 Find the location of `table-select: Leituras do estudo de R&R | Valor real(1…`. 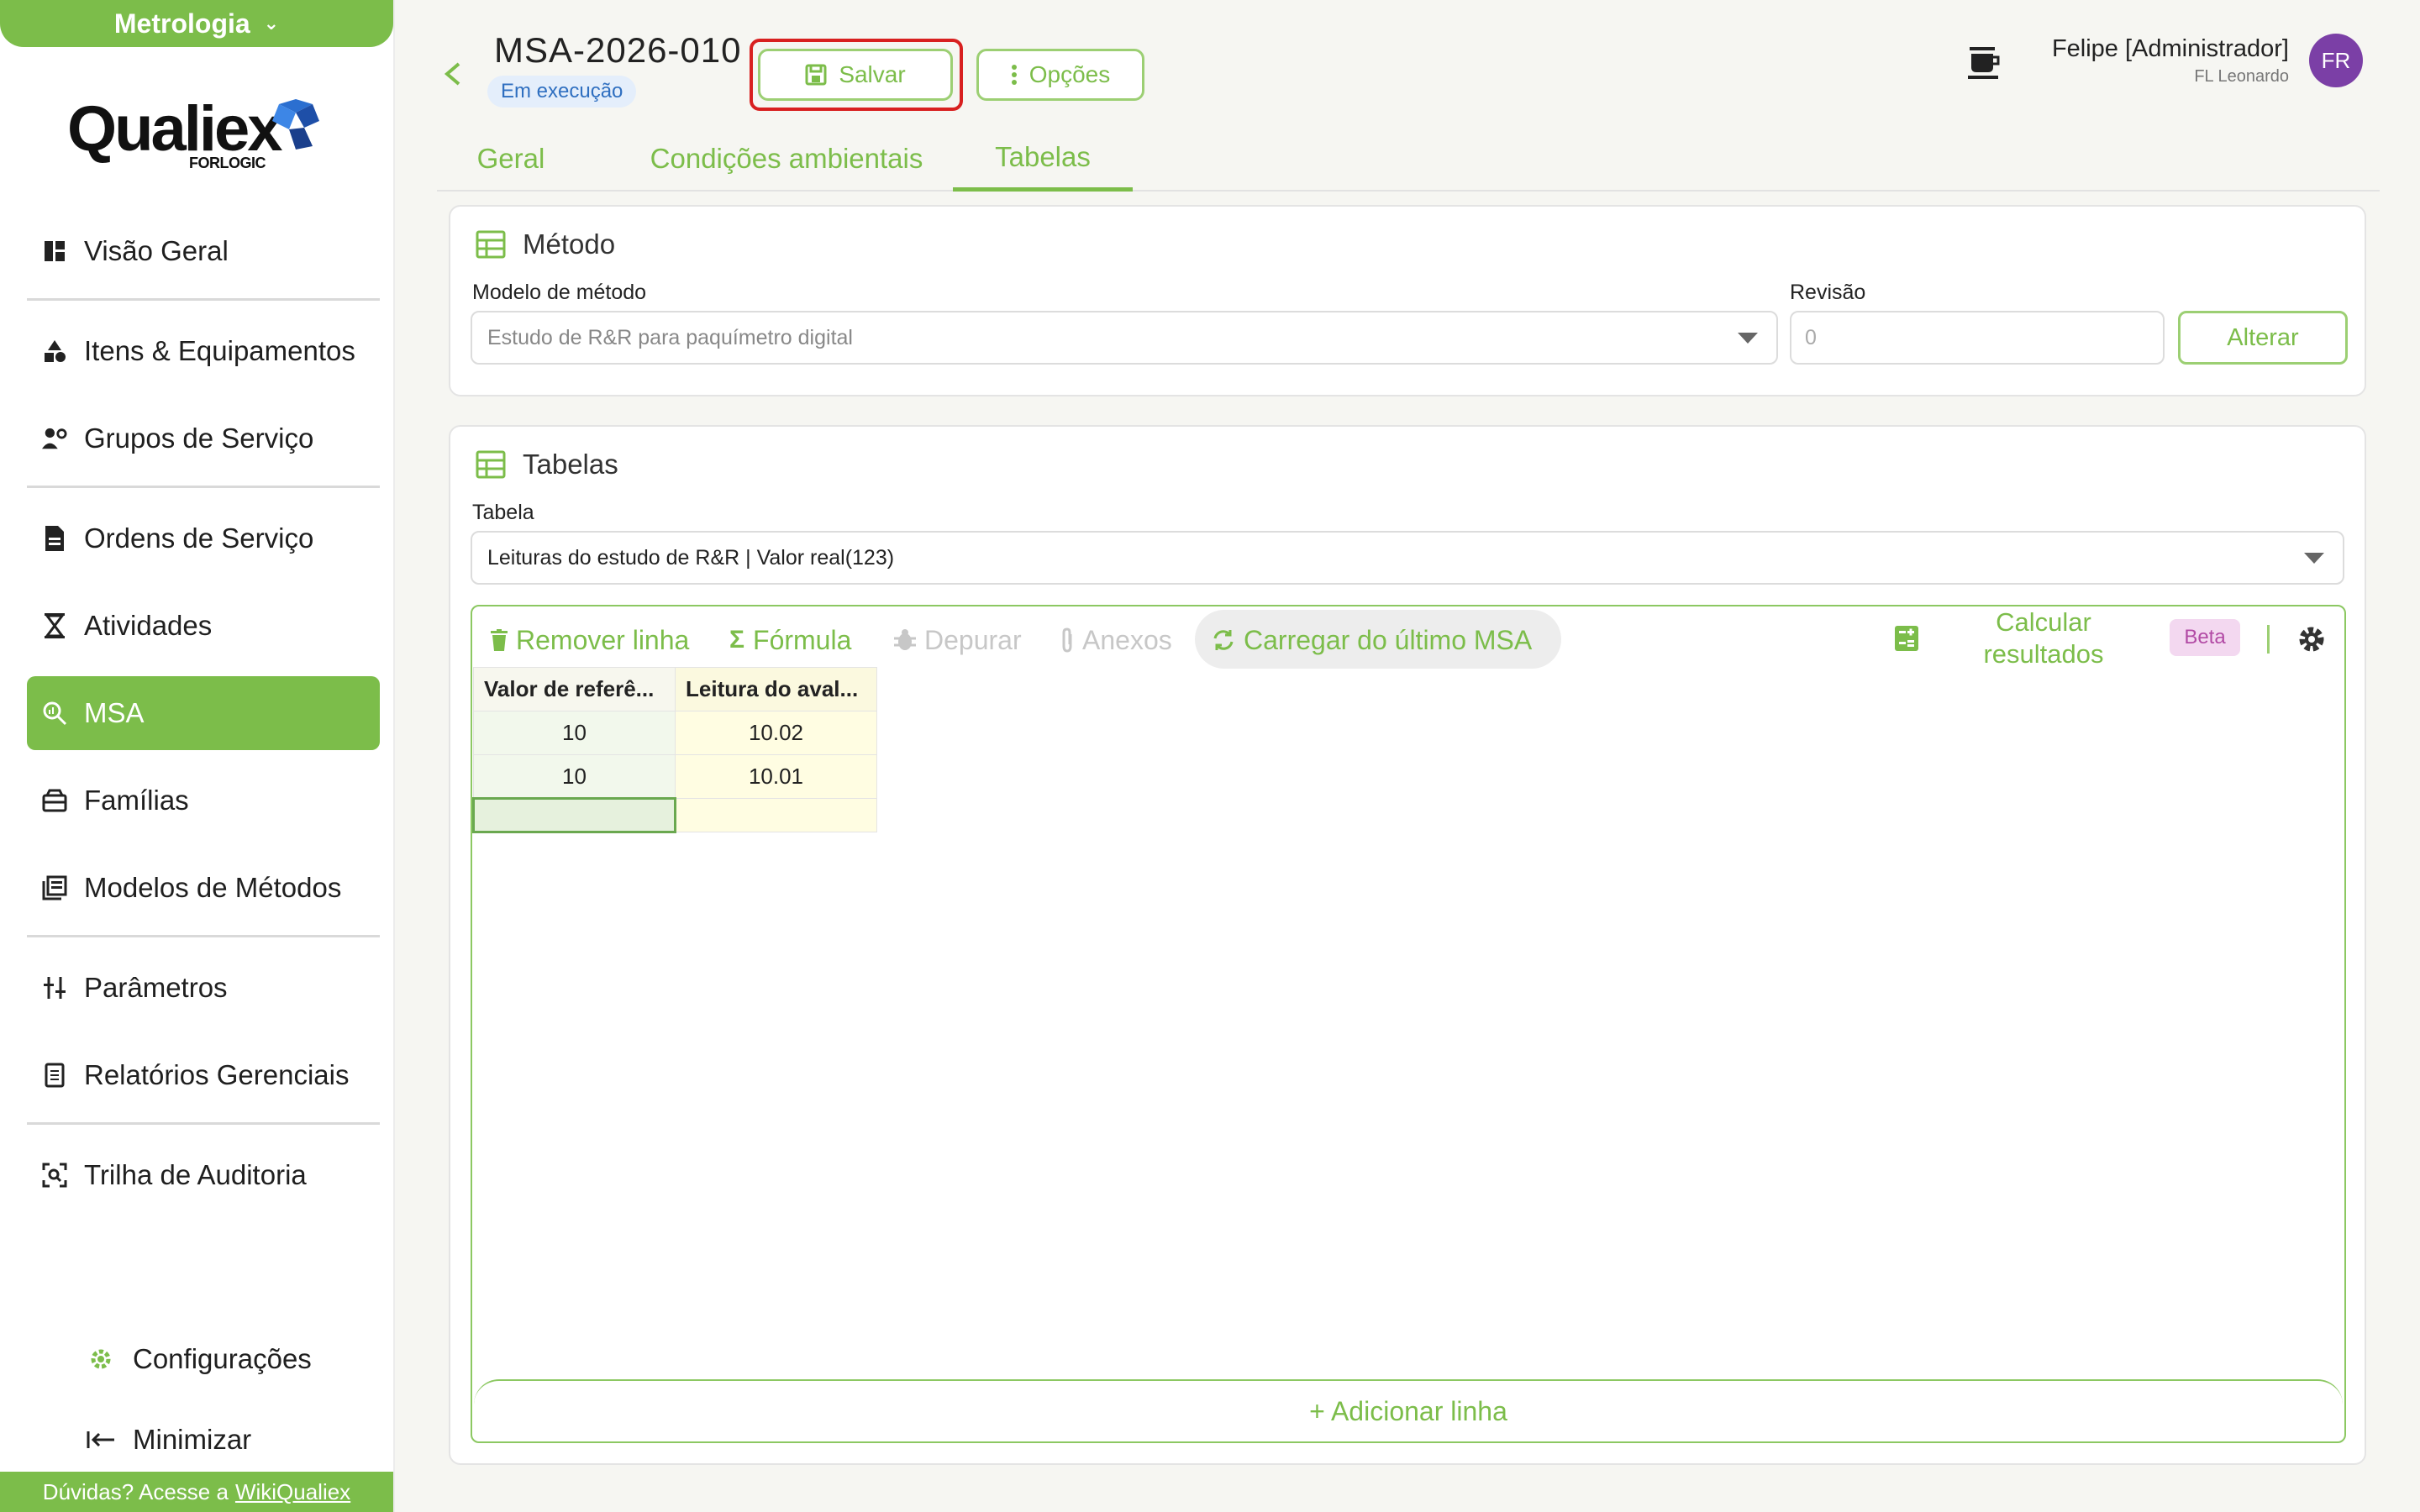

table-select: Leituras do estudo de R&R | Valor real(1… is located at coordinates (1407, 558).